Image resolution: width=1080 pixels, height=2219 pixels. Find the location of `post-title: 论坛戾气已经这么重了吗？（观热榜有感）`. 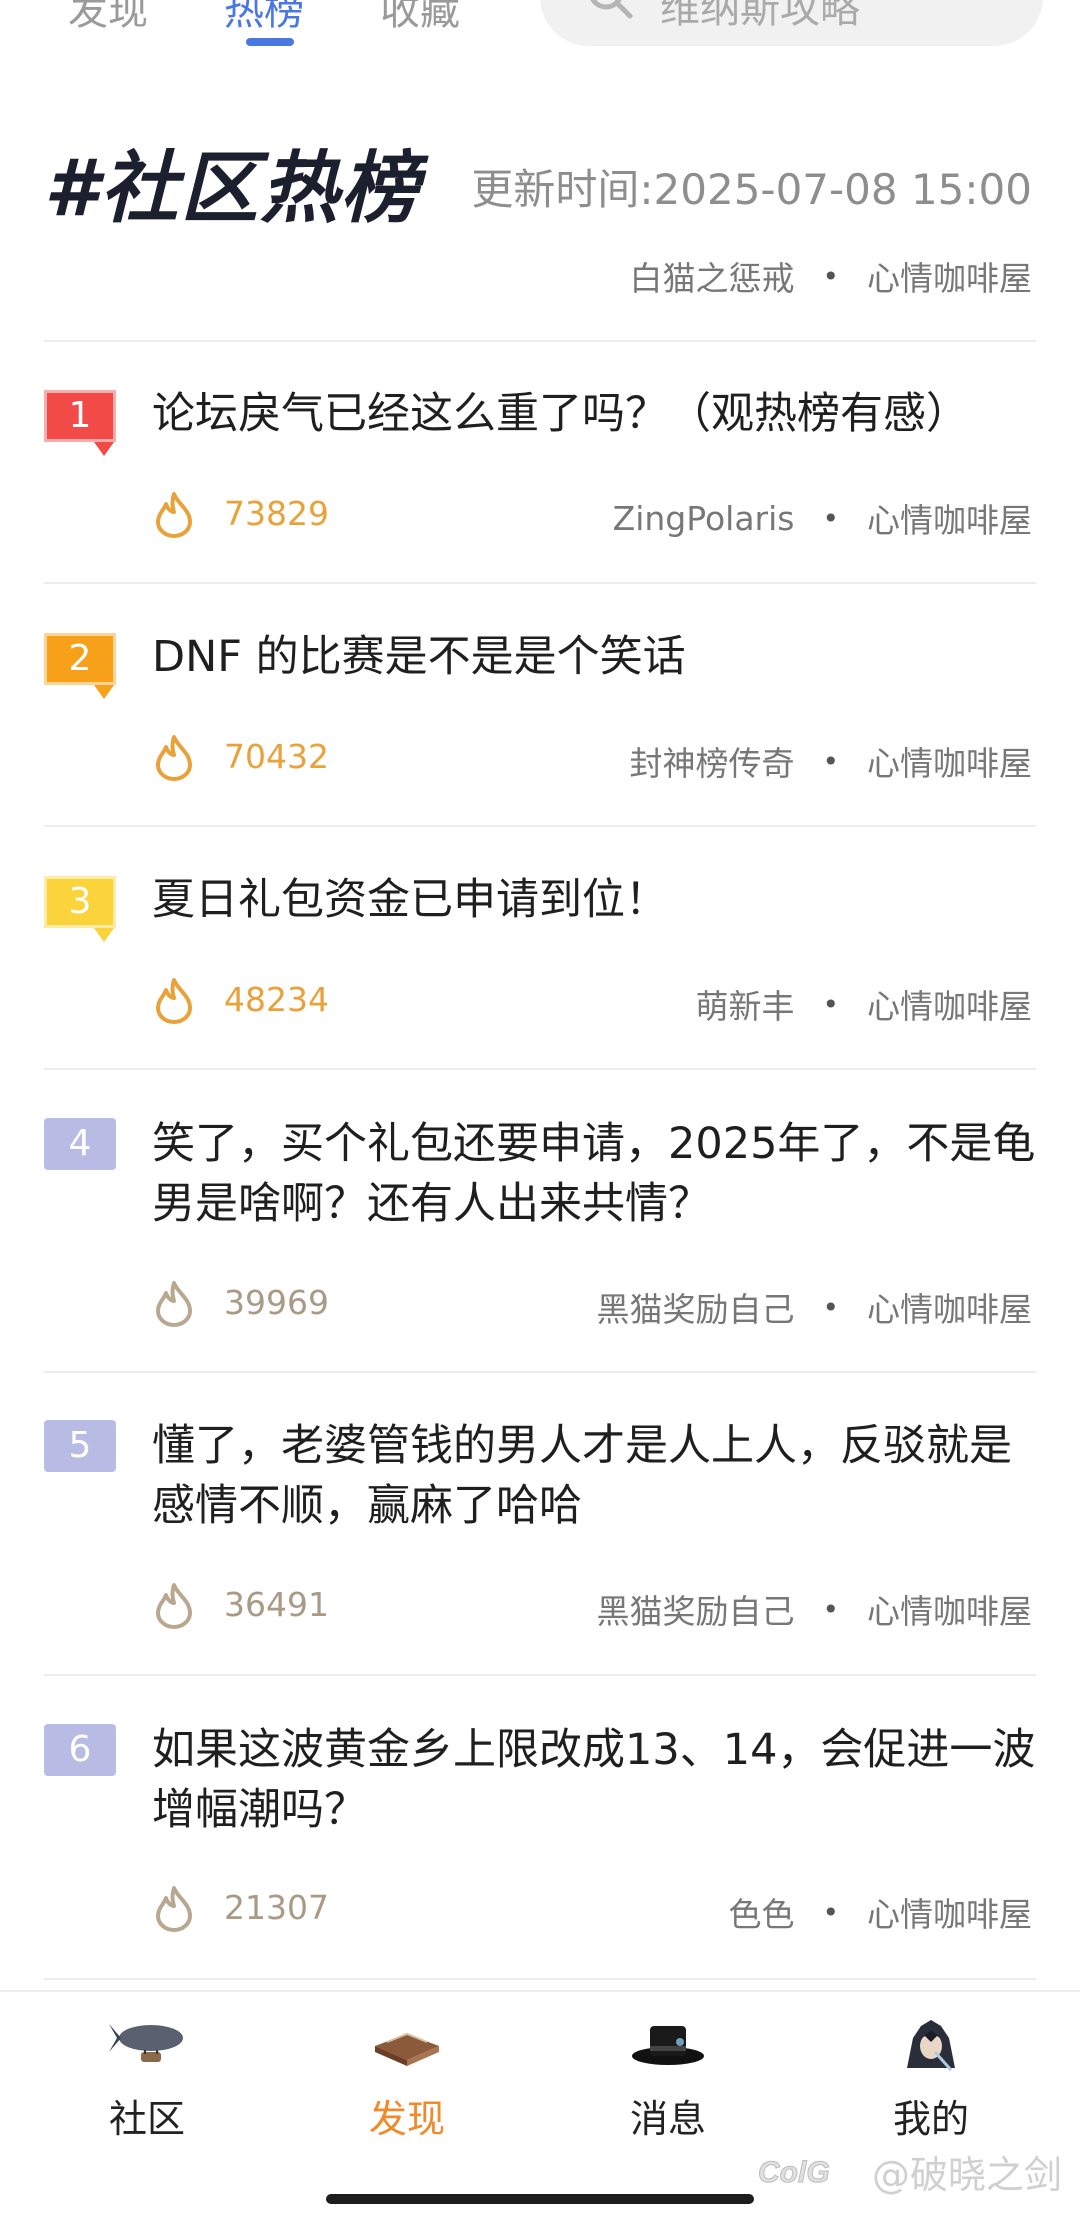

post-title: 论坛戾气已经这么重了吗？（观热榜有感） is located at coordinates (597, 414).